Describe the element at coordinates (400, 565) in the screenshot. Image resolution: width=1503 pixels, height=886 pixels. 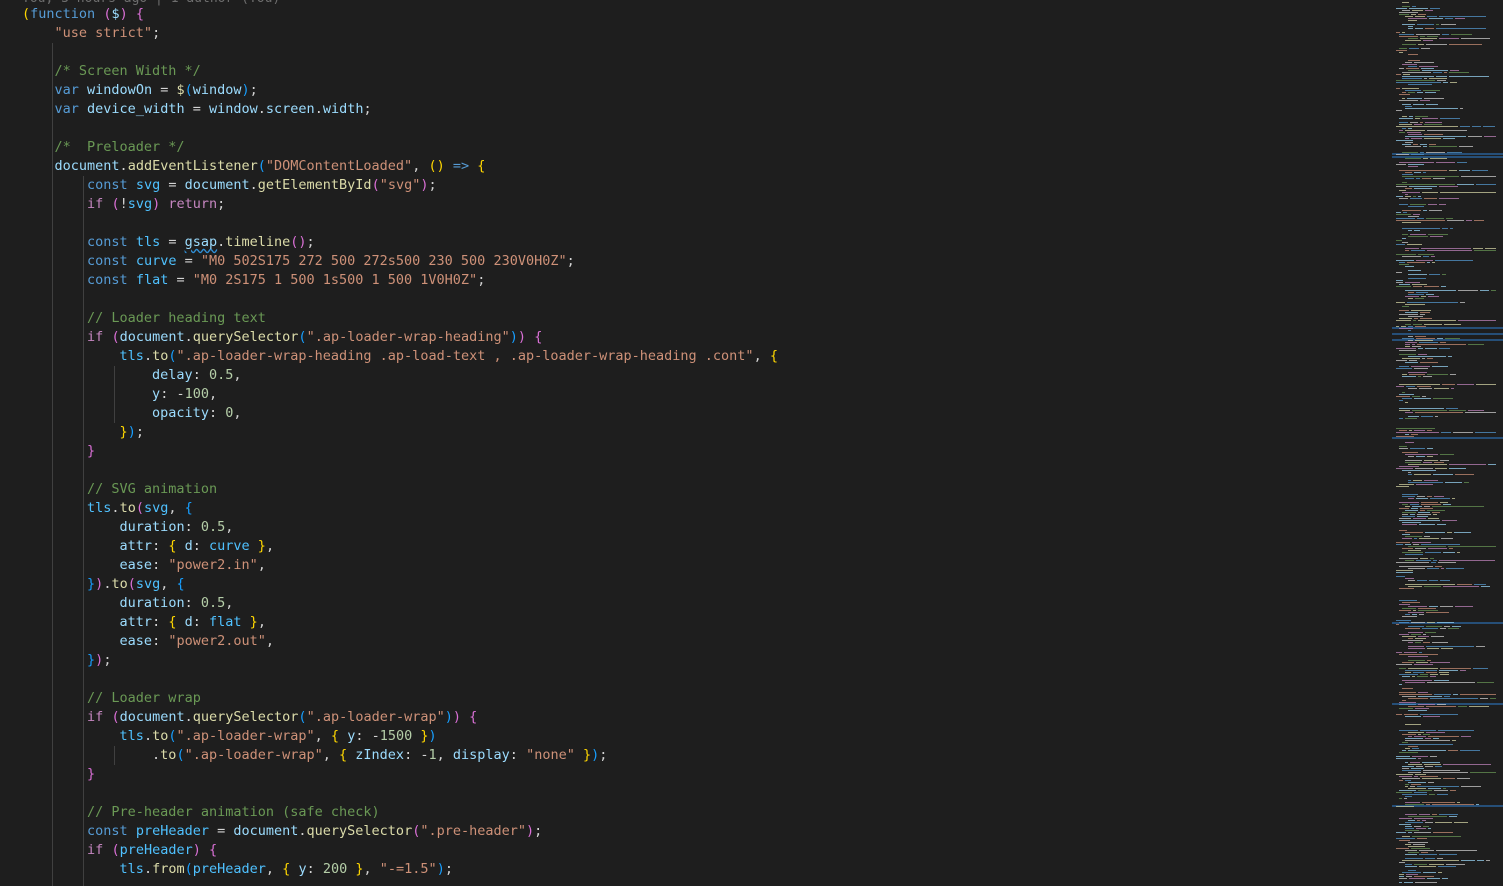
I see `code-line: ease: "power2.in",` at that location.